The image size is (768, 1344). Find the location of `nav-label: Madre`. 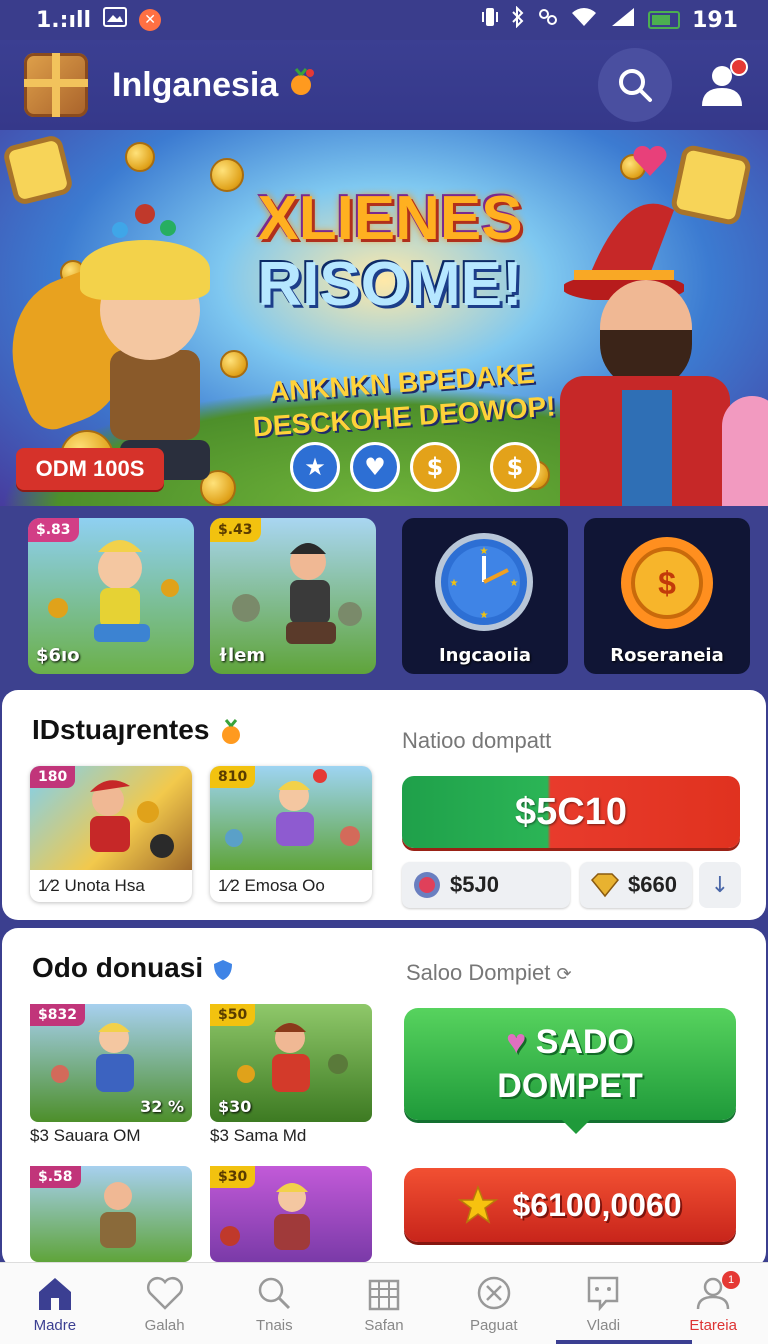

nav-label: Madre is located at coordinates (55, 1325).